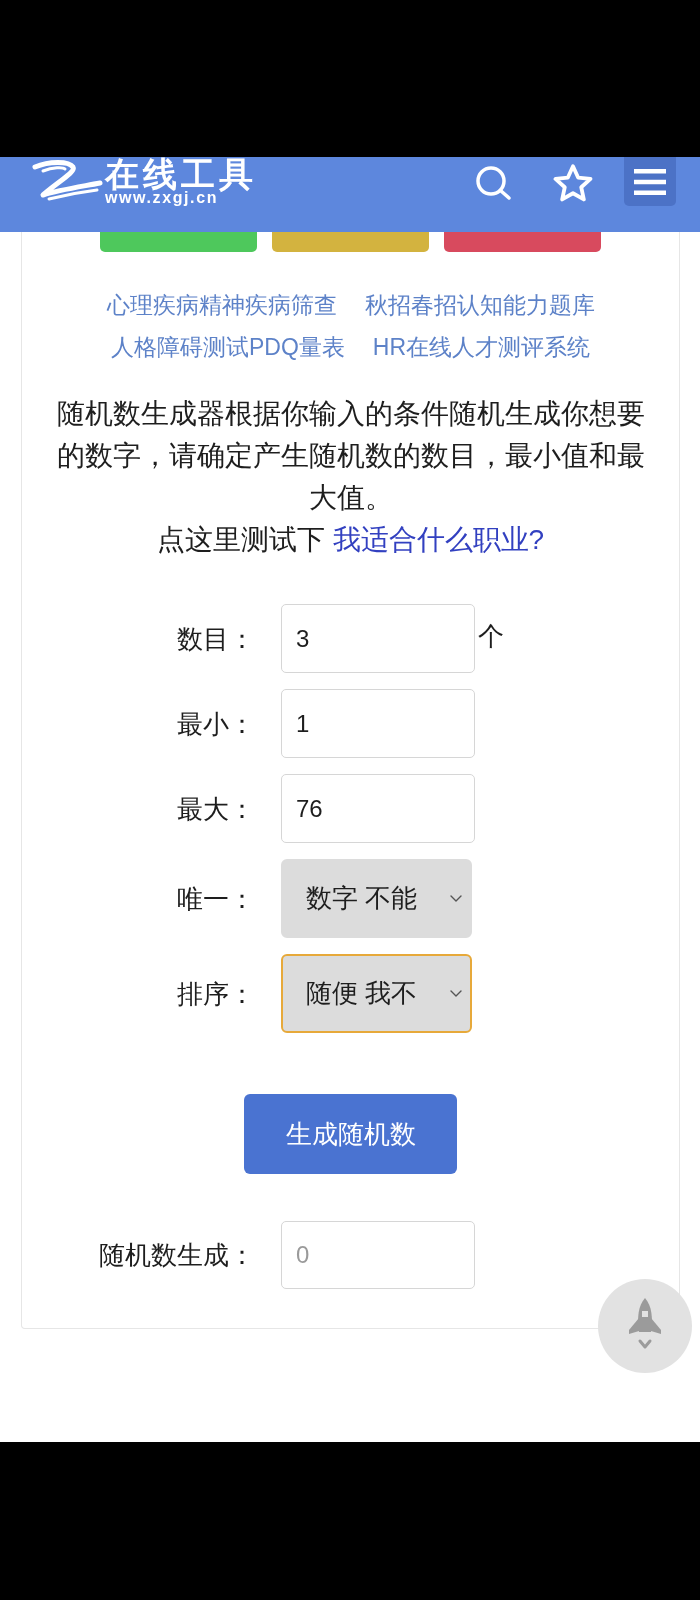  Describe the element at coordinates (378, 808) in the screenshot. I see `input-field: 76` at that location.